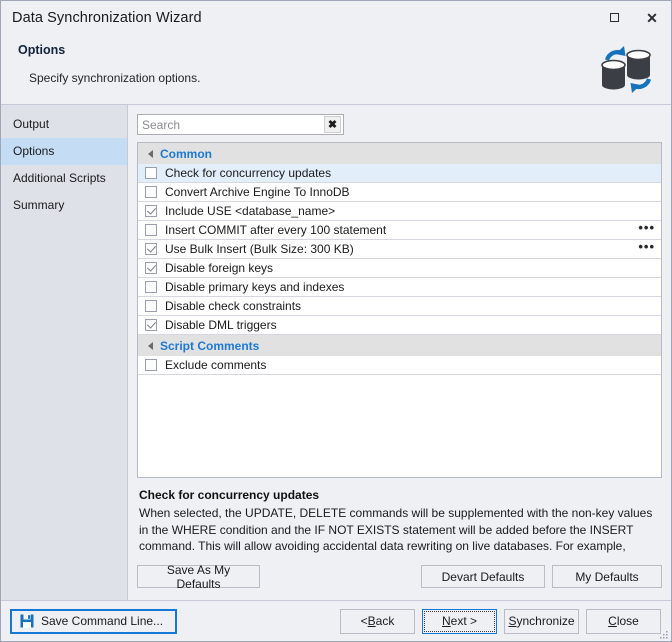  What do you see at coordinates (64, 151) in the screenshot?
I see `sidebar-item-options: Options` at bounding box center [64, 151].